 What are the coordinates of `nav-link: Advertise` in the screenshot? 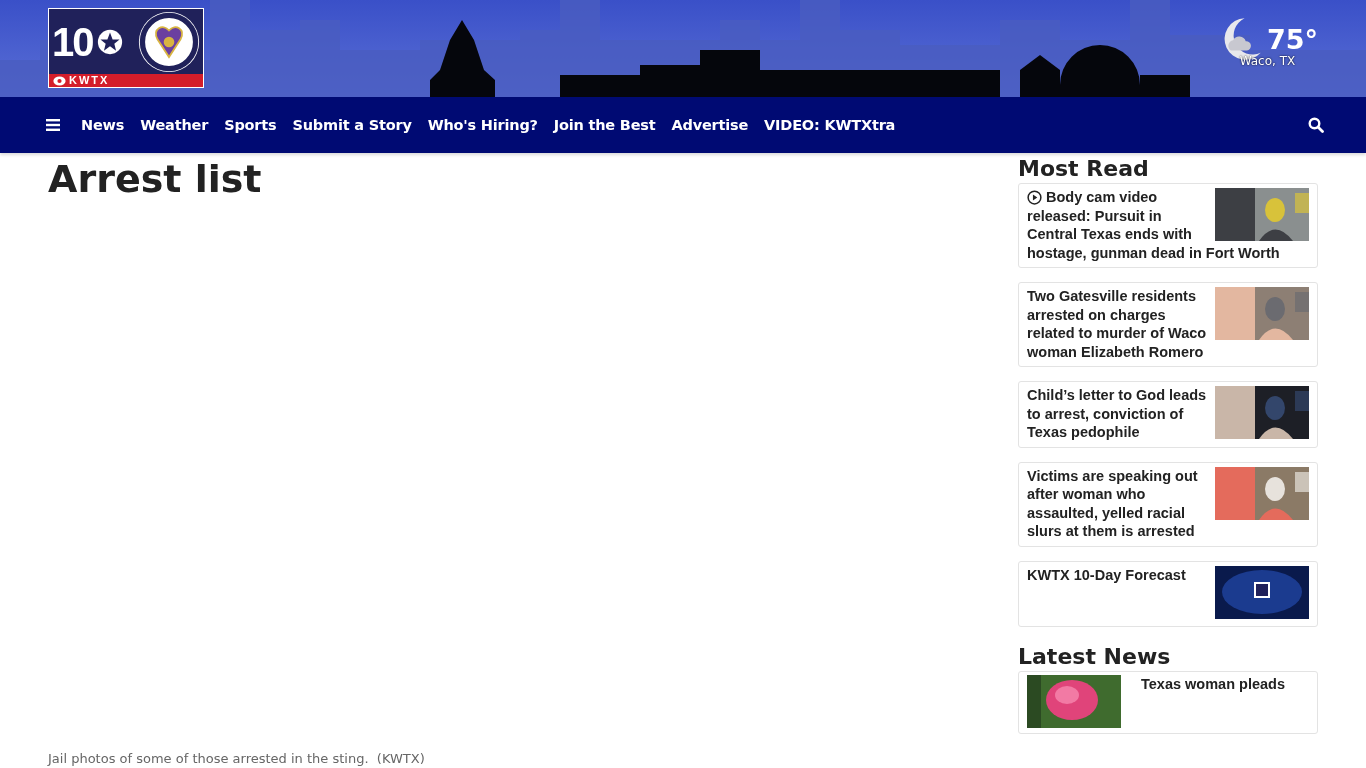 It's located at (710, 125).